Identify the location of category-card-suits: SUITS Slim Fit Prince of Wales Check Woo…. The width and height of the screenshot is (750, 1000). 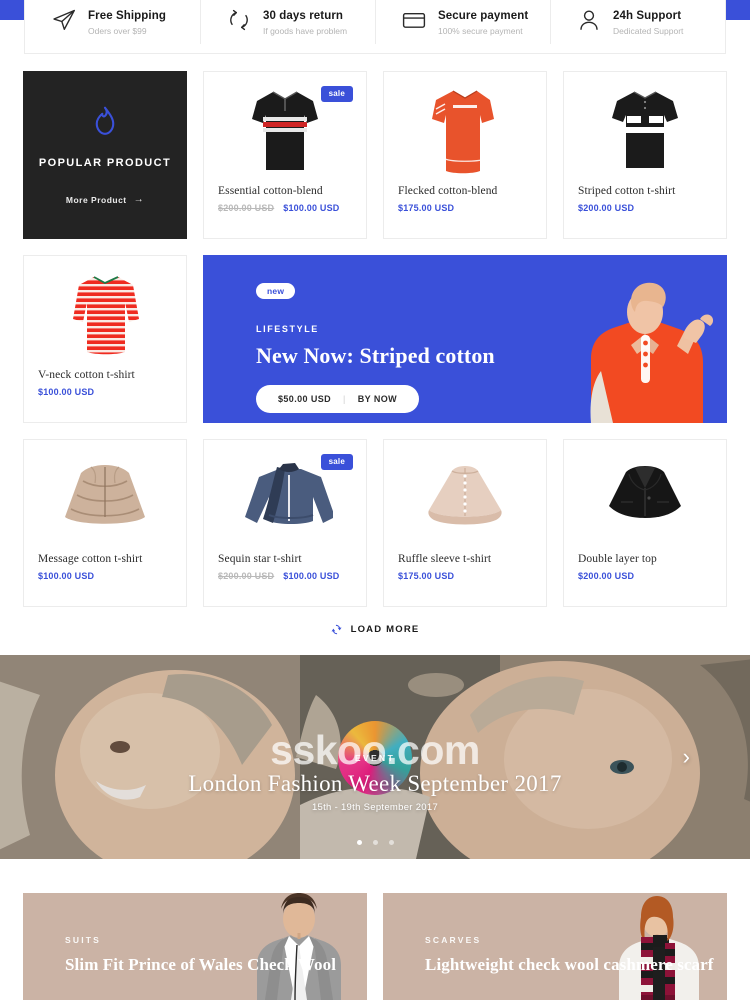
(195, 946).